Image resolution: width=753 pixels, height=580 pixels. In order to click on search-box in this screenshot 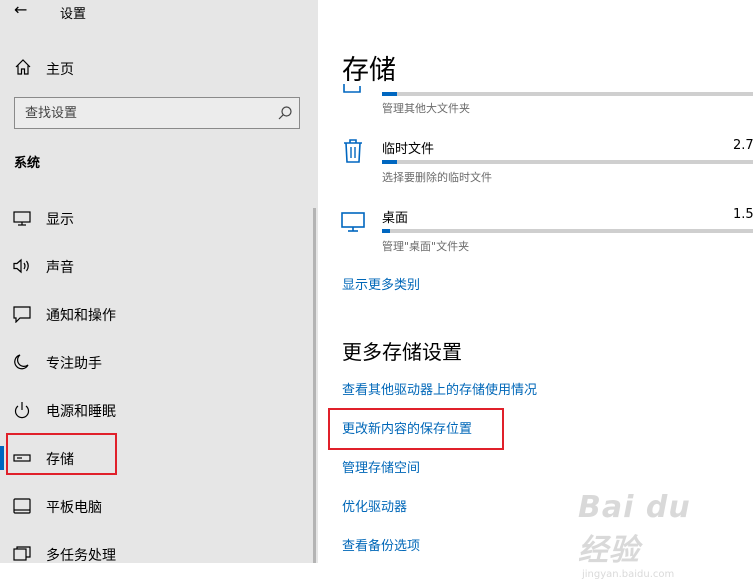, I will do `click(157, 113)`.